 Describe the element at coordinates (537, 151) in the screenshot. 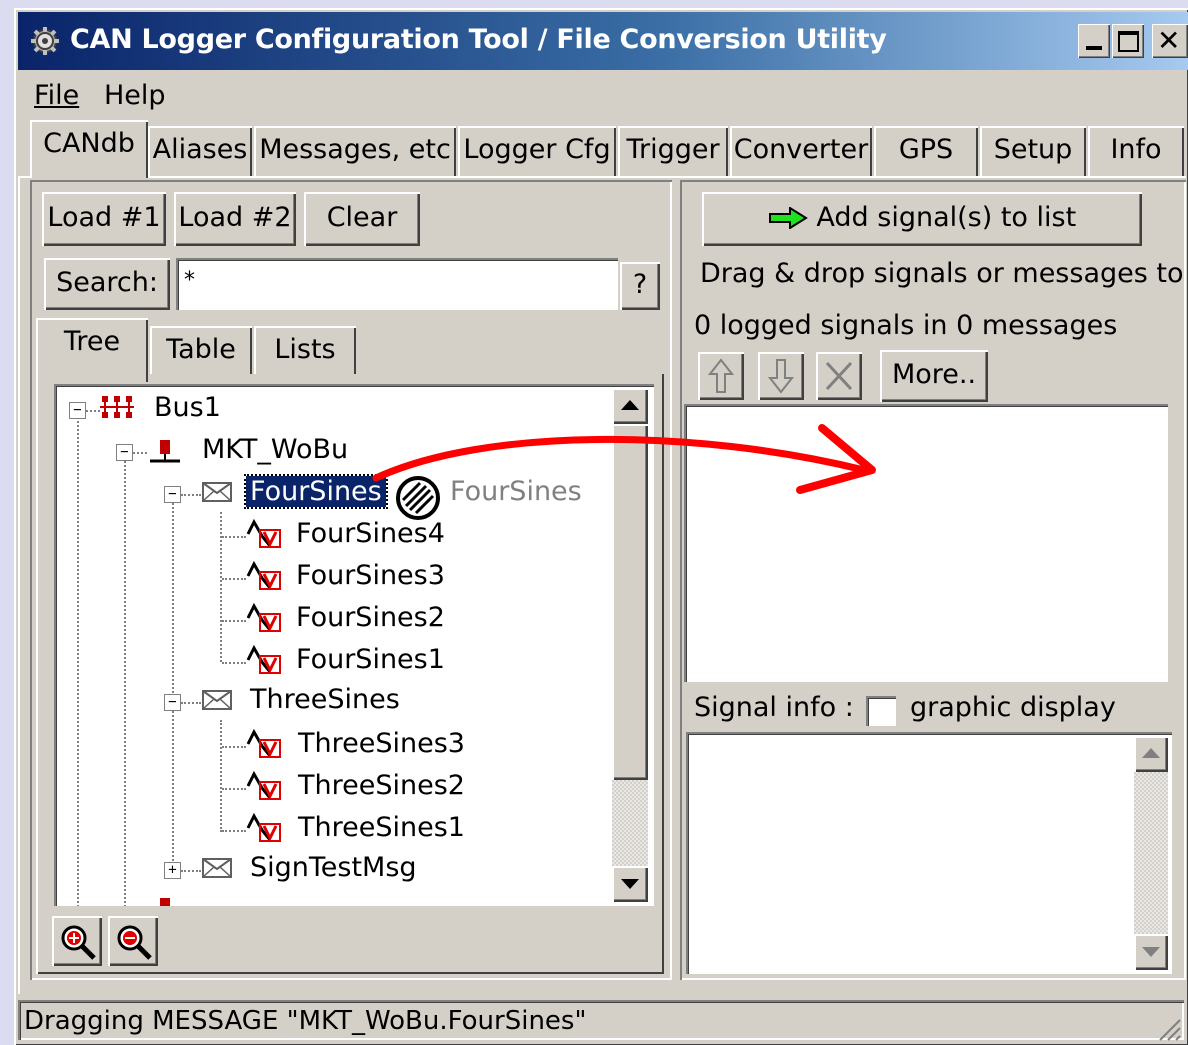

I see `tab-logger-cfg: Logger Cfg` at that location.